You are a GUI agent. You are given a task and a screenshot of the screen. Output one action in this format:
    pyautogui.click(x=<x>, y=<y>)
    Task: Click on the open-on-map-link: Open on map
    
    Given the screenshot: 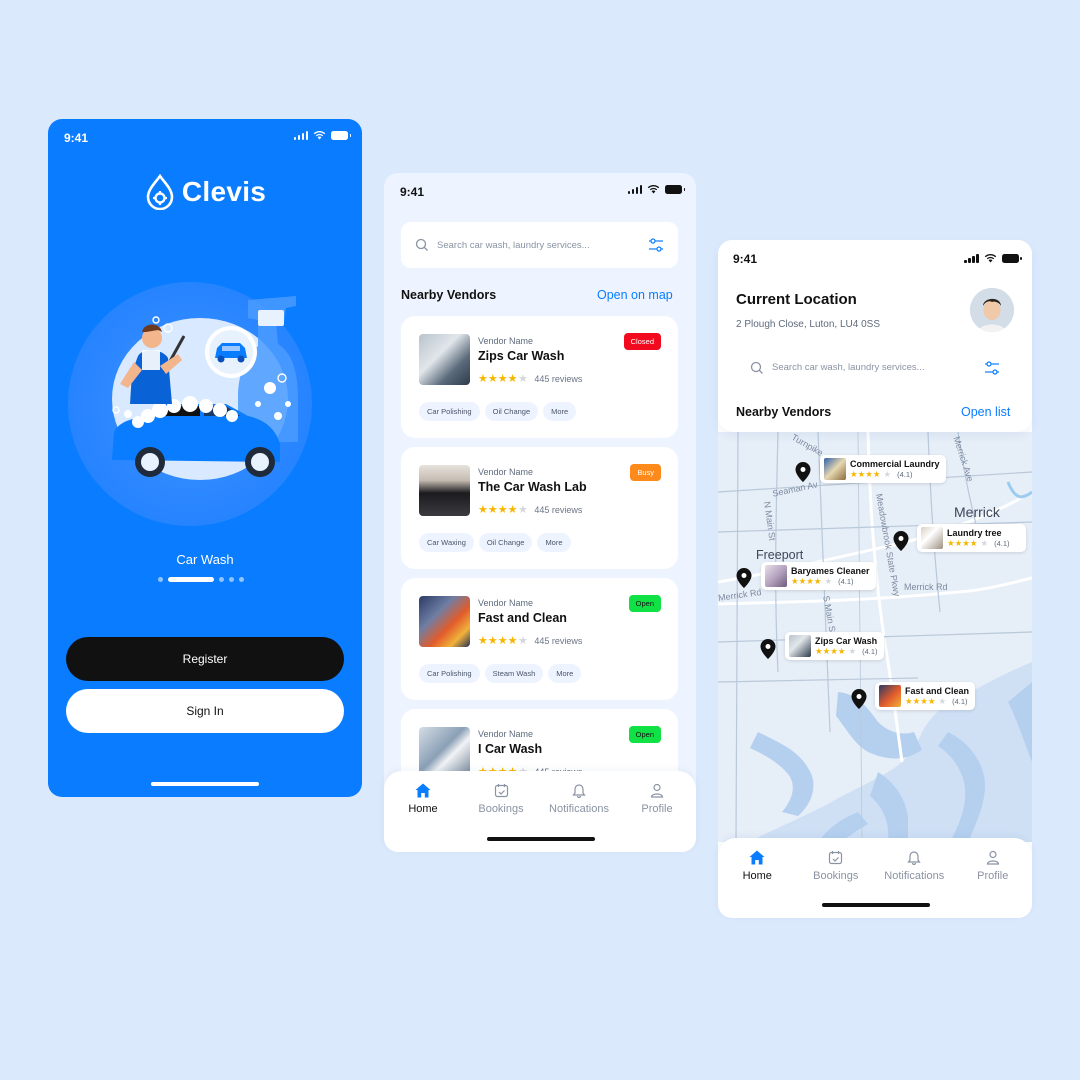 What is the action you would take?
    pyautogui.click(x=635, y=295)
    